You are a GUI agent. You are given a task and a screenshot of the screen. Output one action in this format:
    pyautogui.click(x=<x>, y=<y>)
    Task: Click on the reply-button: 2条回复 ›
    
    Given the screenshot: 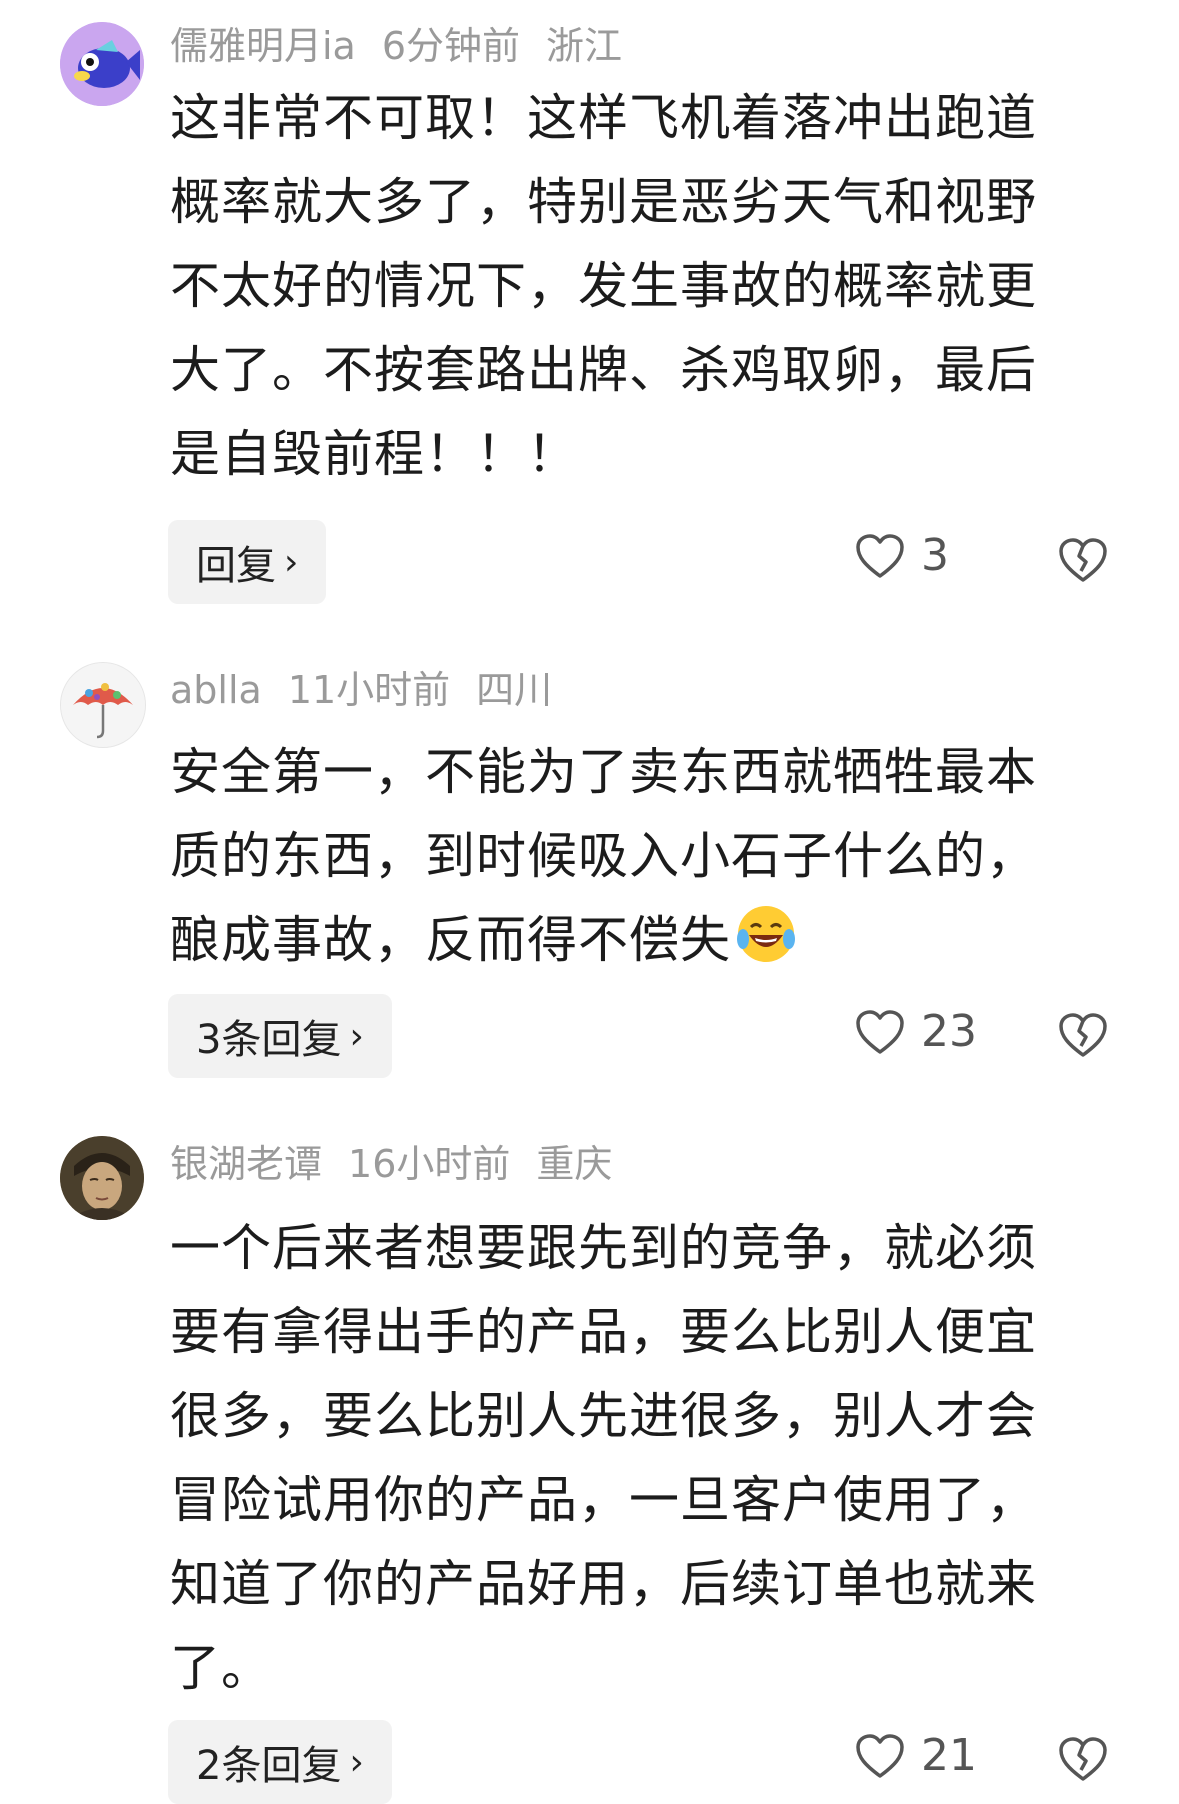 What is the action you would take?
    pyautogui.click(x=280, y=1762)
    